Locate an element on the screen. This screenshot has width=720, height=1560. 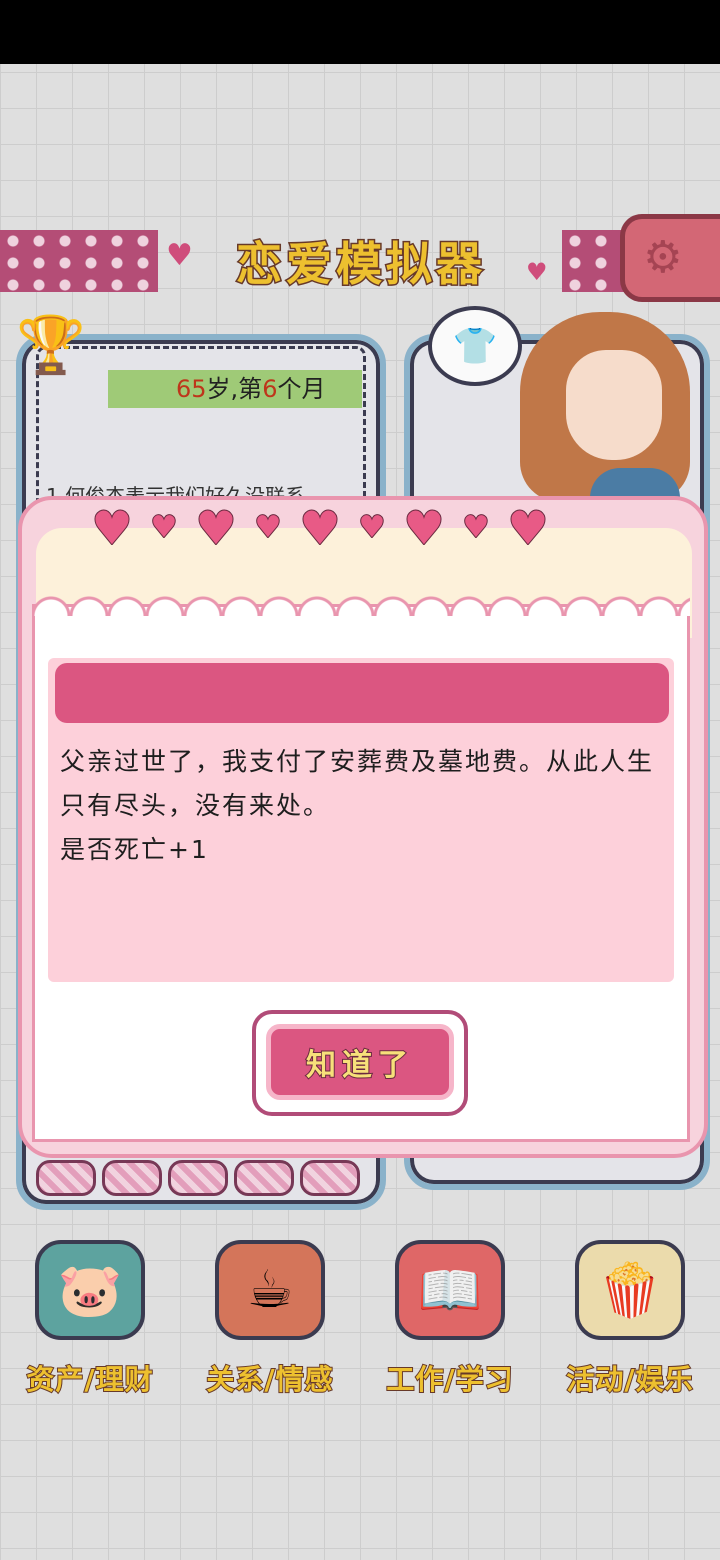
confirm-button: 知道了 is located at coordinates (360, 1062).